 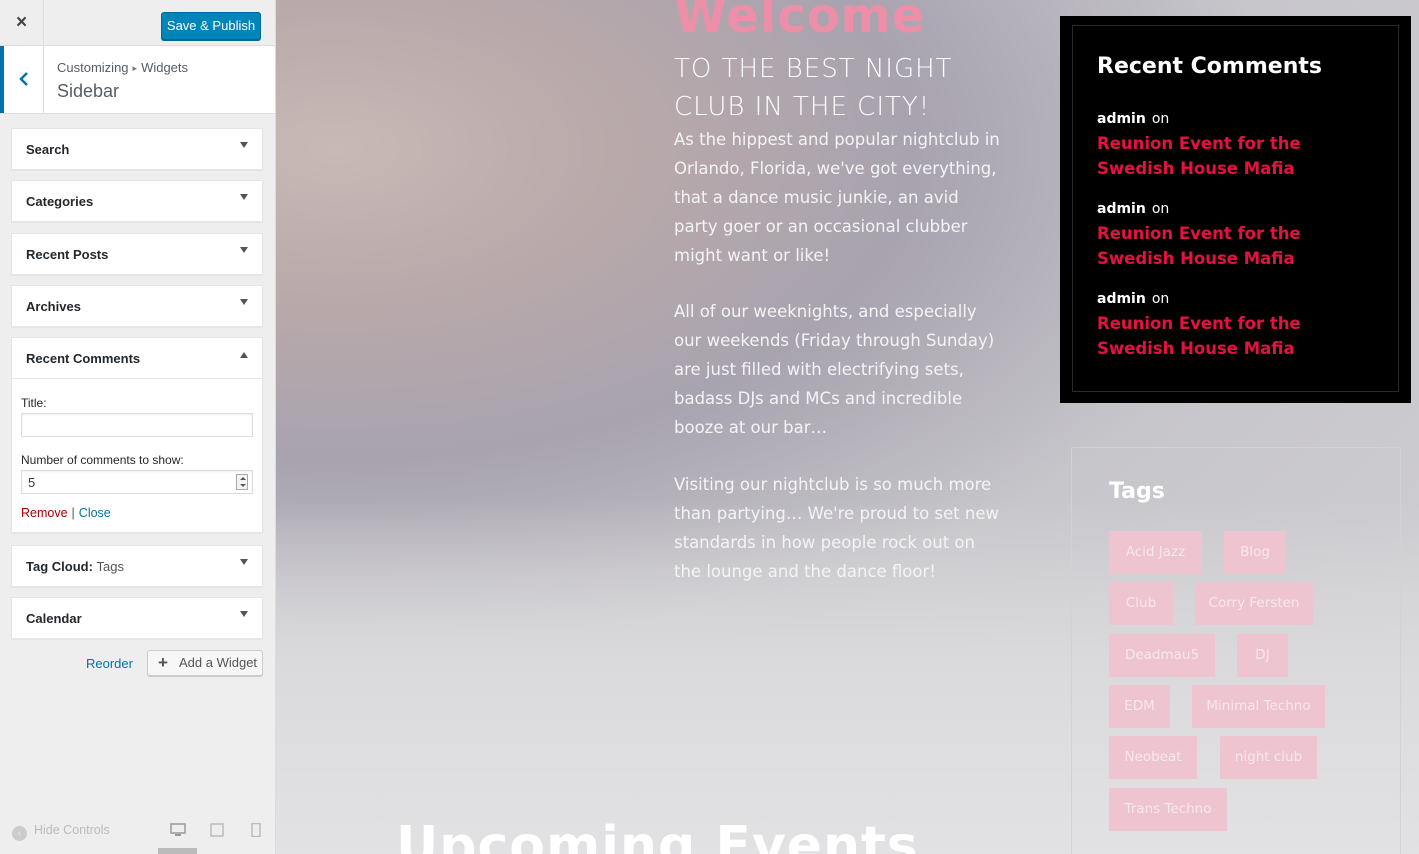 I want to click on save-publish-button: Save & Publish, so click(x=211, y=26).